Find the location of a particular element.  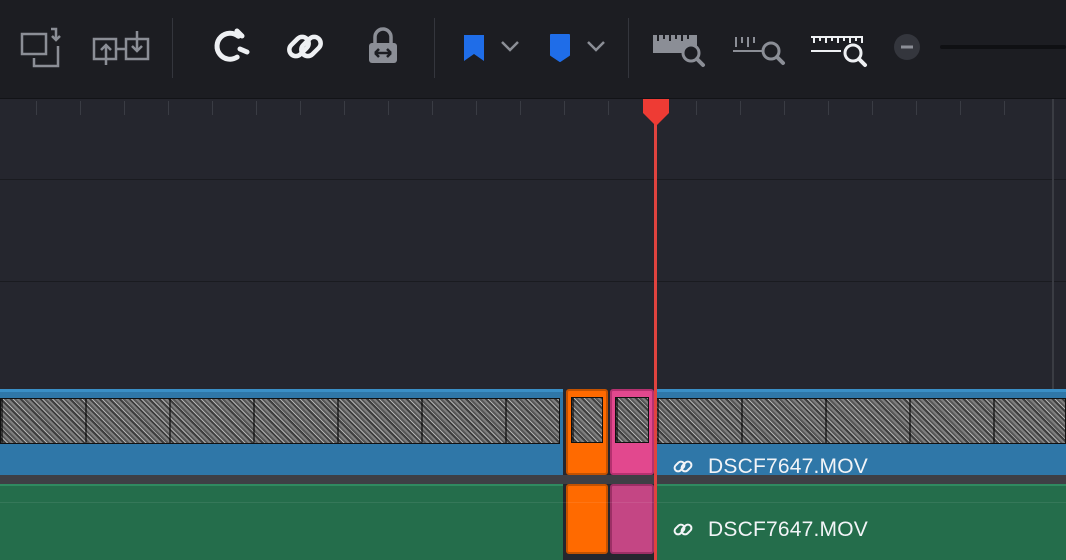

zoom-full-icon is located at coordinates (680, 47).